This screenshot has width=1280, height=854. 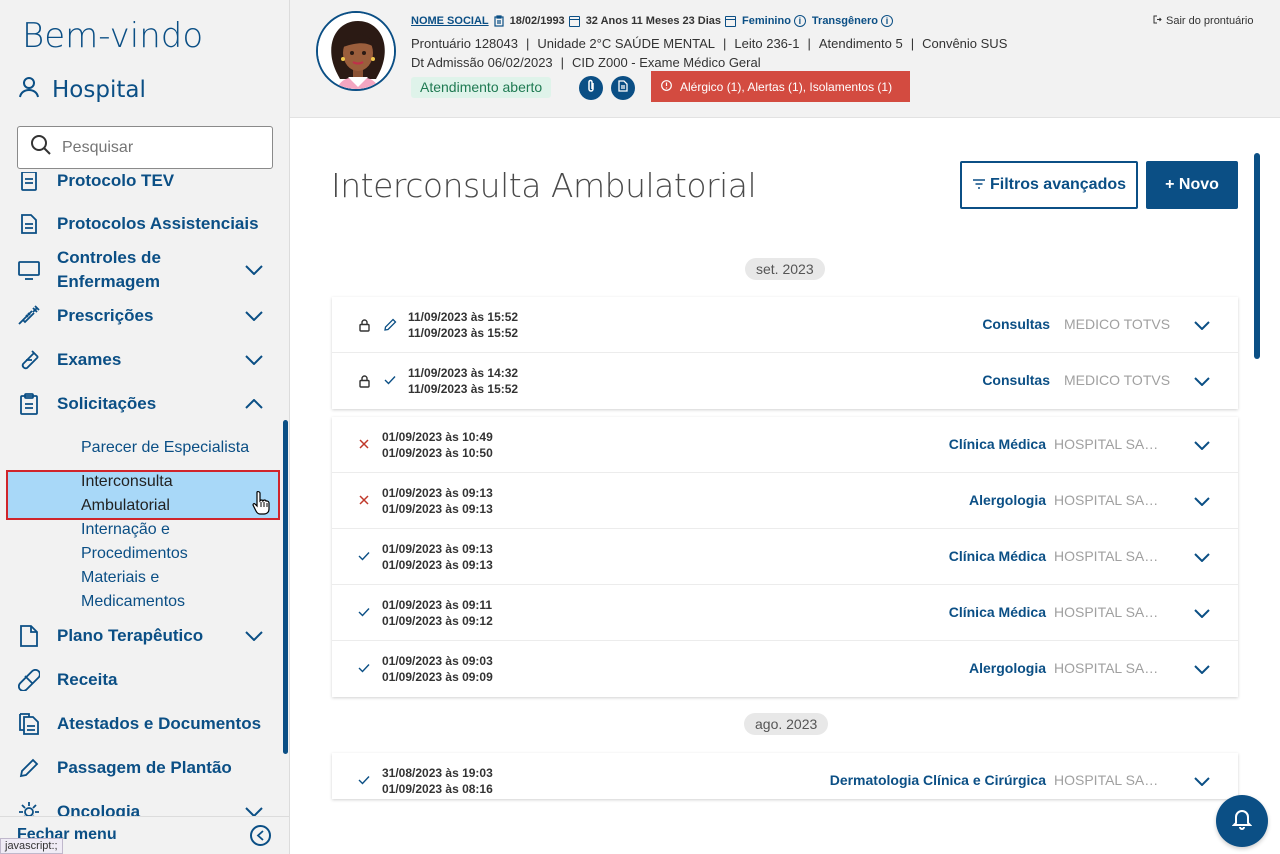 What do you see at coordinates (141, 404) in the screenshot?
I see `sidebar-item-solicitacoes: Solicitações` at bounding box center [141, 404].